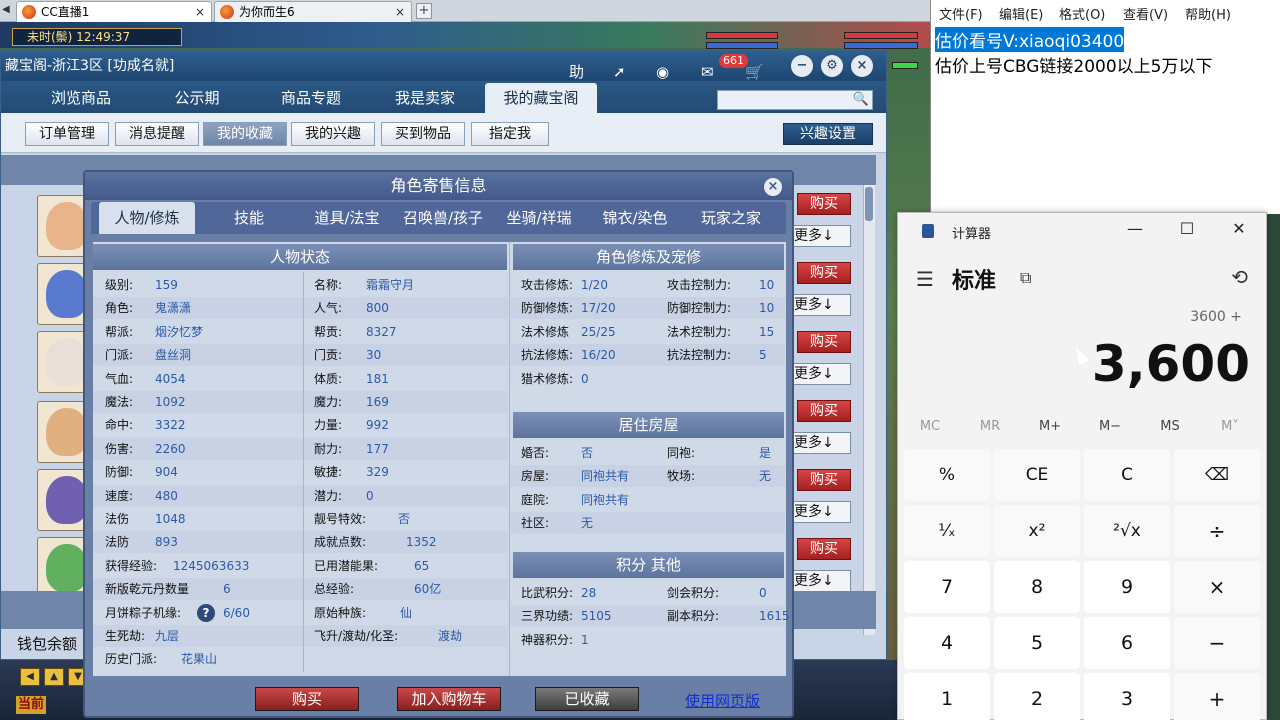  I want to click on menu-file: 文件(F), so click(961, 13).